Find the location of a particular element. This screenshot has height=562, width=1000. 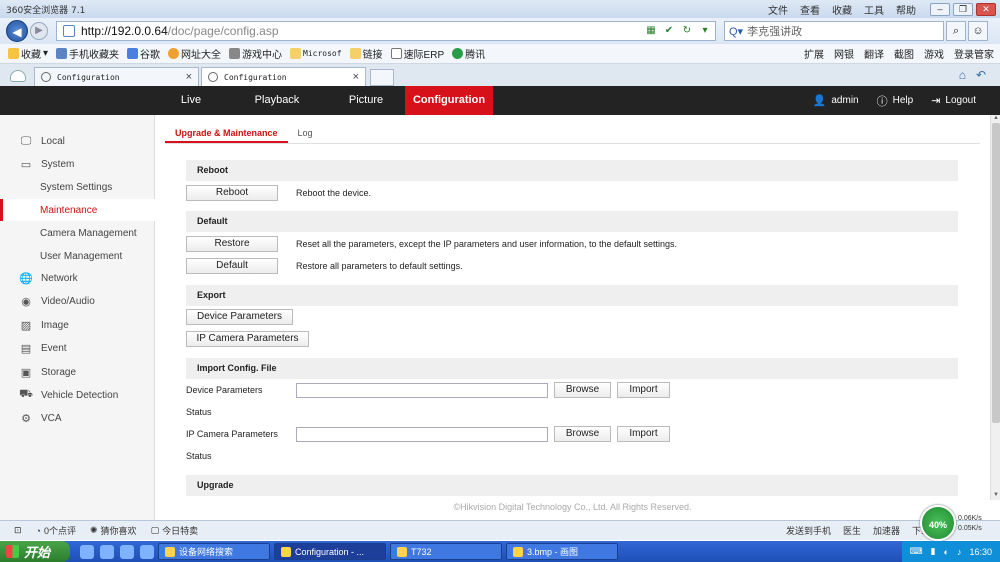

status-item: ⊡ is located at coordinates (18, 530).